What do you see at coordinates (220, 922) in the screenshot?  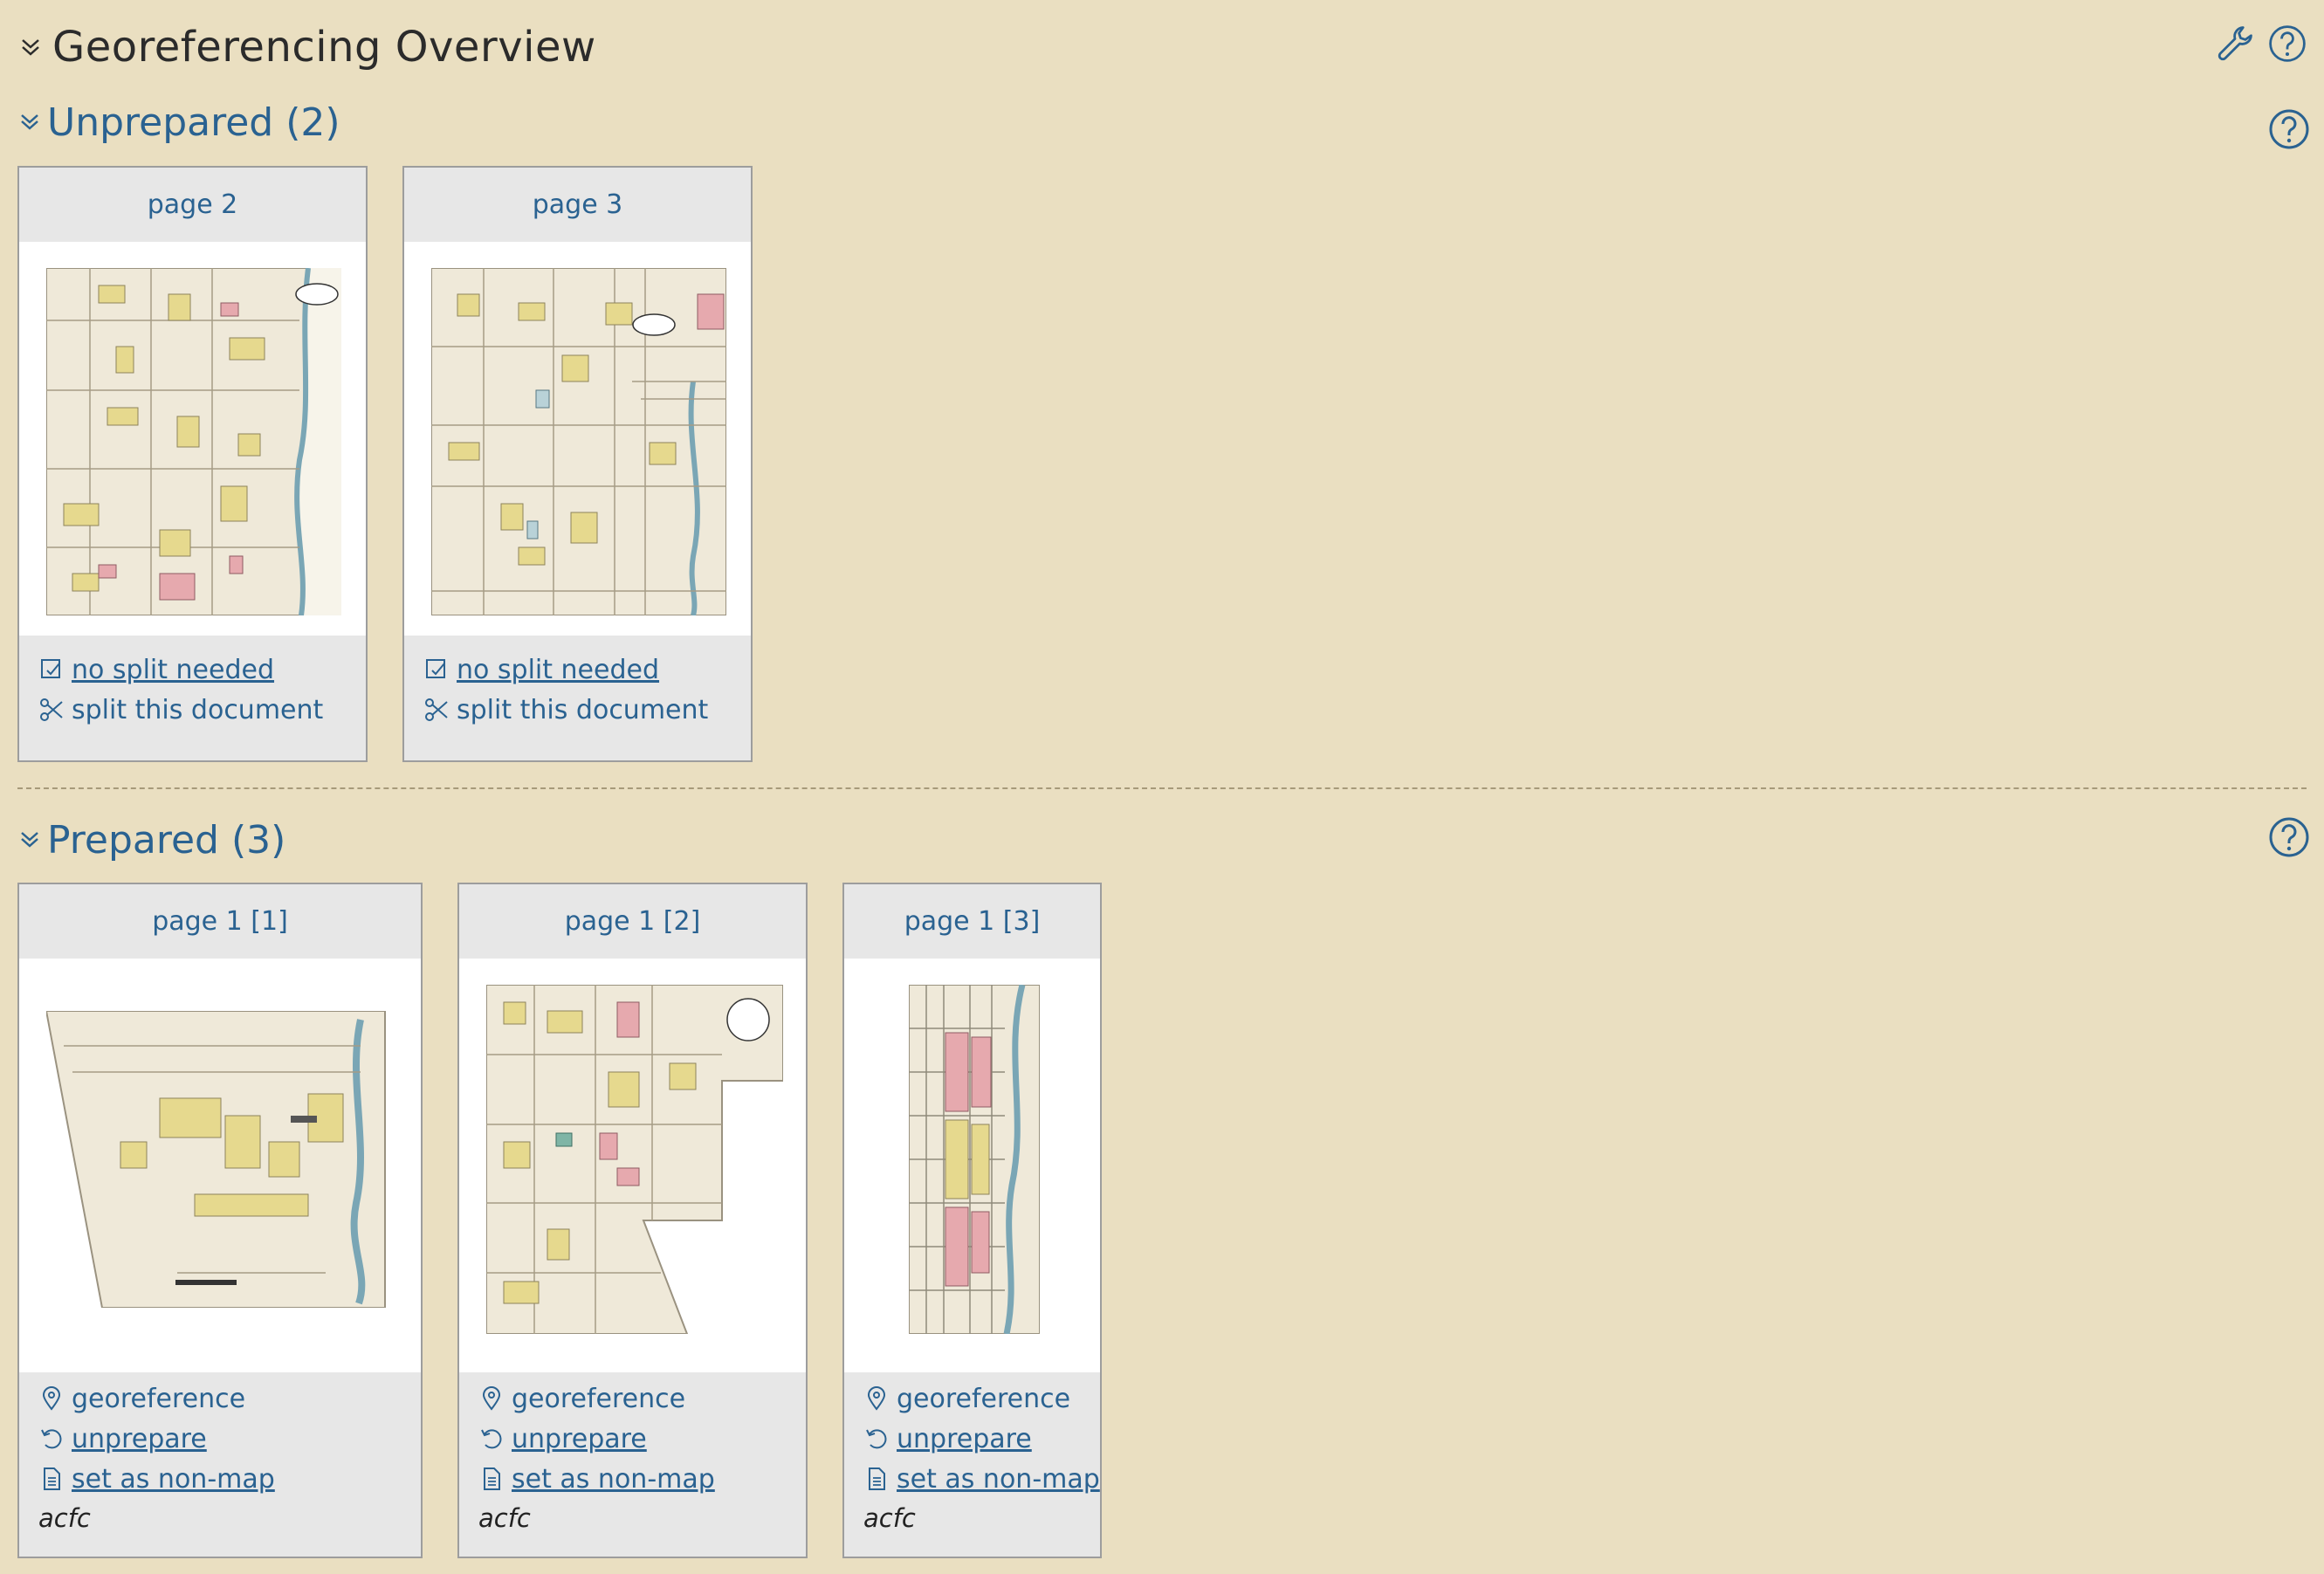 I see `card-label: page 1 [1]` at bounding box center [220, 922].